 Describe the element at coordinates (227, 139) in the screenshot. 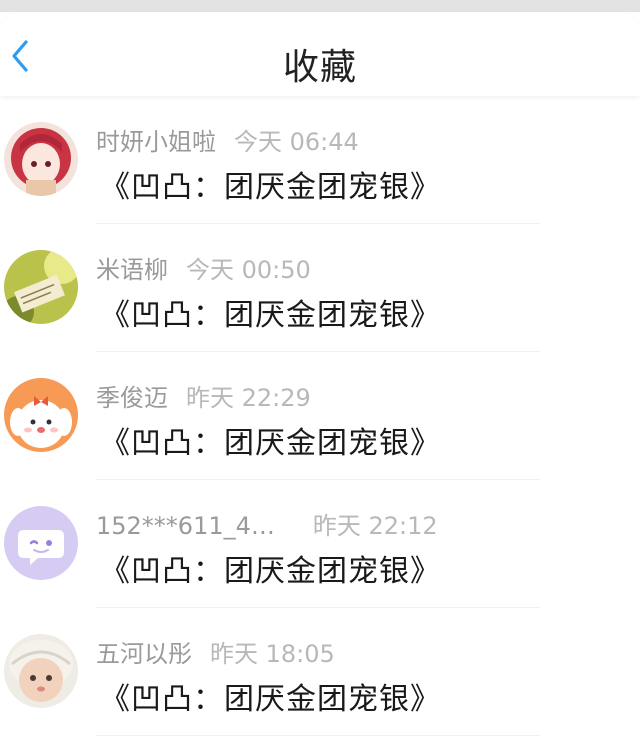

I see `item-meta: 时妍小姐啦 今天 06:44` at that location.